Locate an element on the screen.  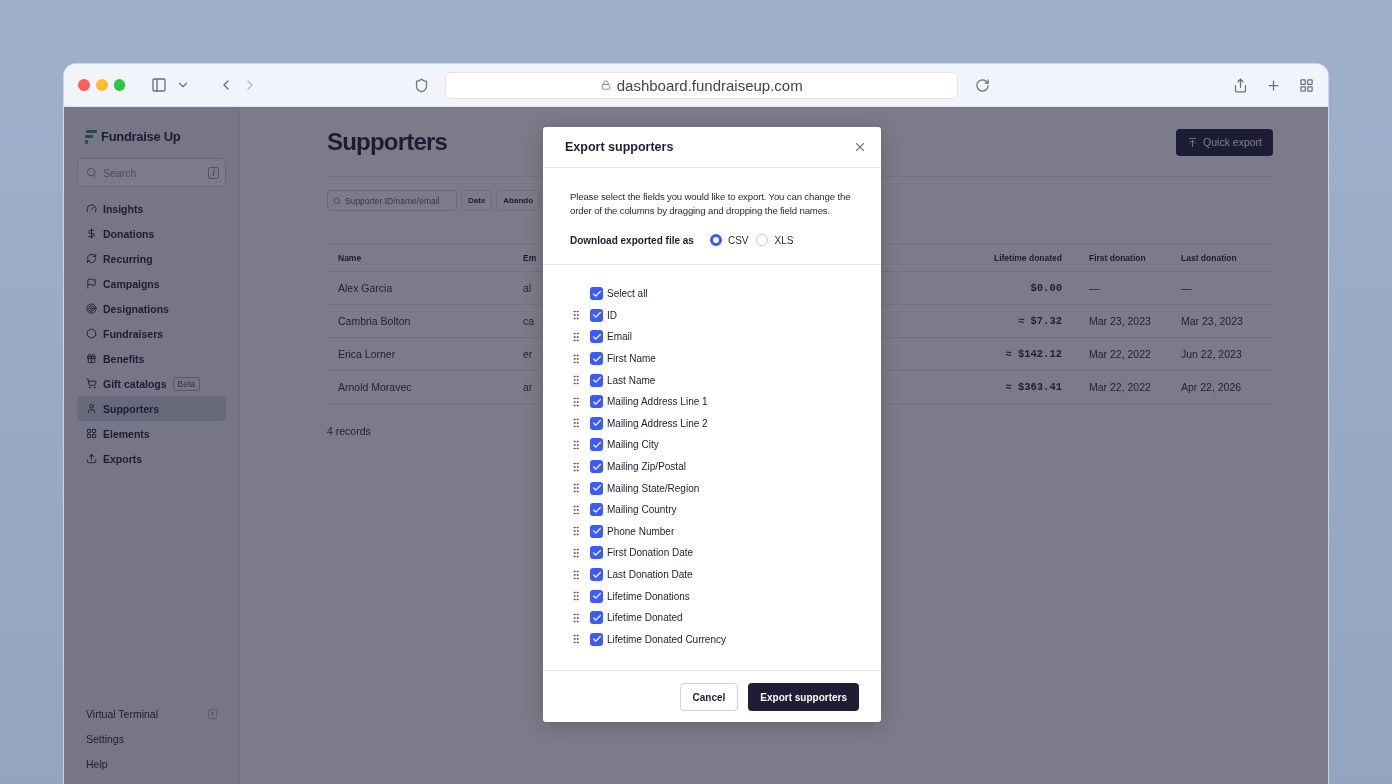
shield-icon is located at coordinates (422, 85).